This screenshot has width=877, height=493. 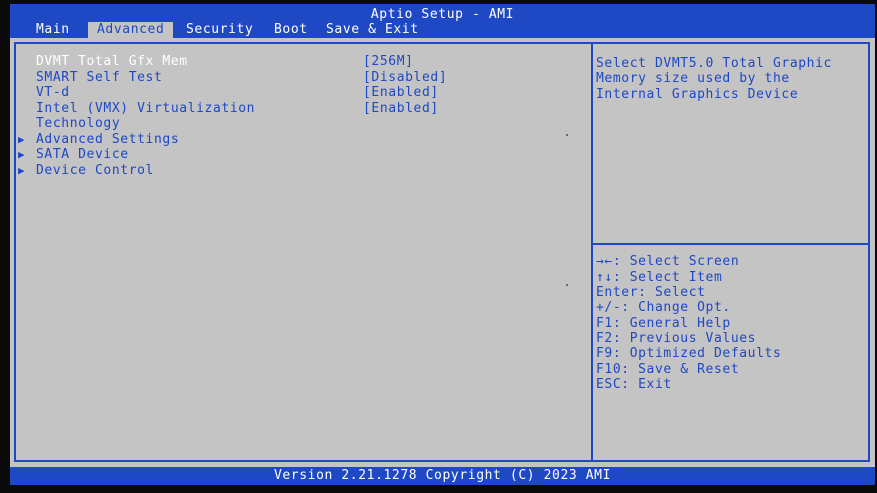 I want to click on key-hint: F10: Save & Reset, so click(x=668, y=369).